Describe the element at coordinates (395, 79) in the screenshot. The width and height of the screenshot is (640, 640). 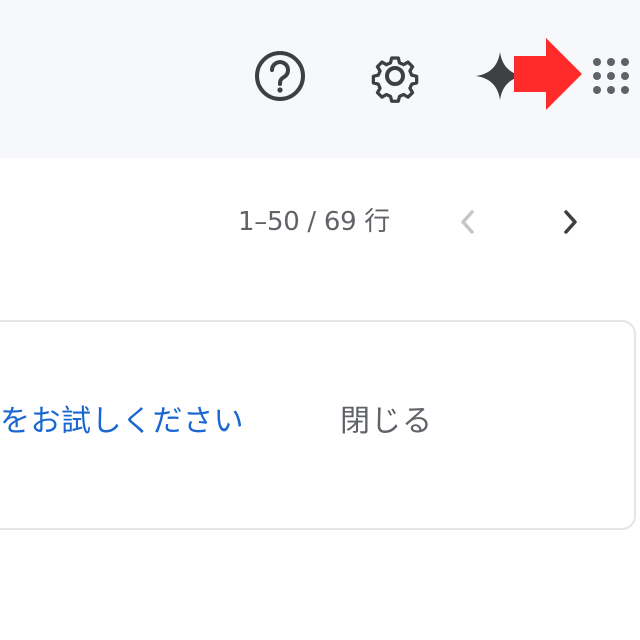
I see `settings-icon` at that location.